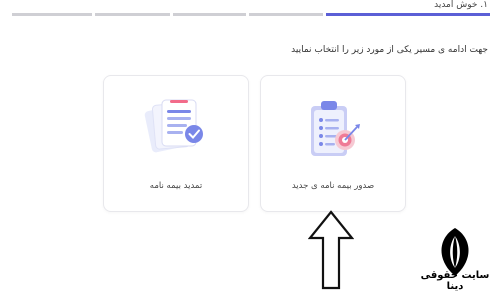 This screenshot has width=500, height=300. I want to click on watermark-text: سایت حقوقی دینا, so click(455, 281).